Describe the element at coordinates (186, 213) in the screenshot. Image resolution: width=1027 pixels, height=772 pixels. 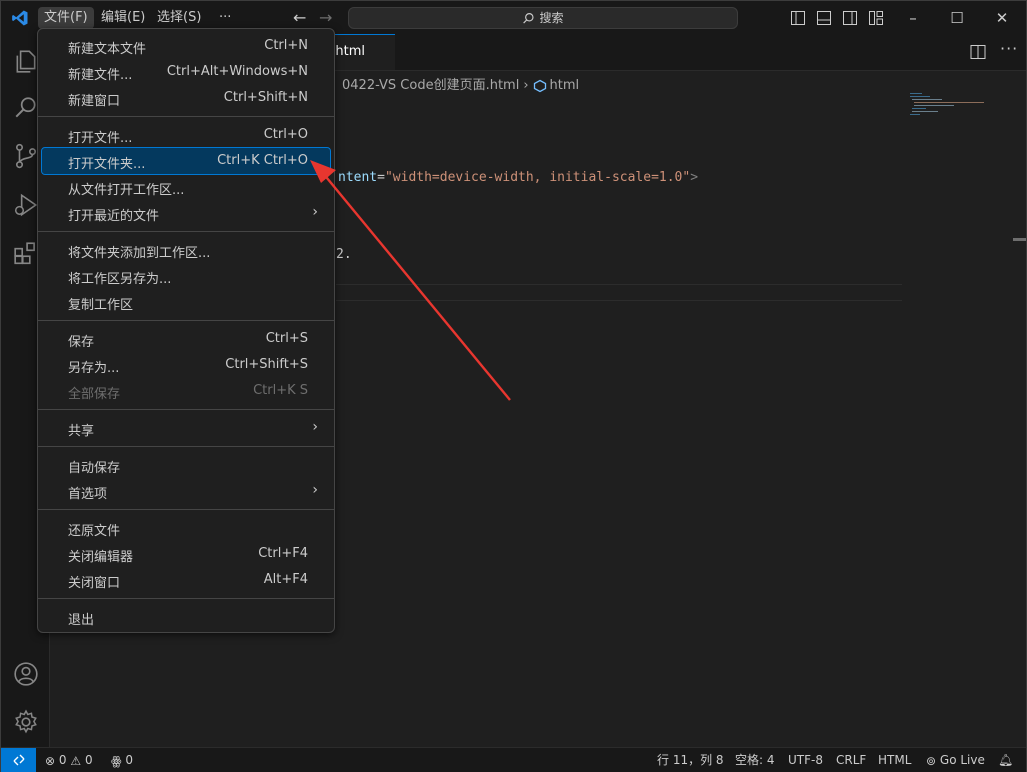
I see `menu-item: 打开最近的文件 ›` at that location.